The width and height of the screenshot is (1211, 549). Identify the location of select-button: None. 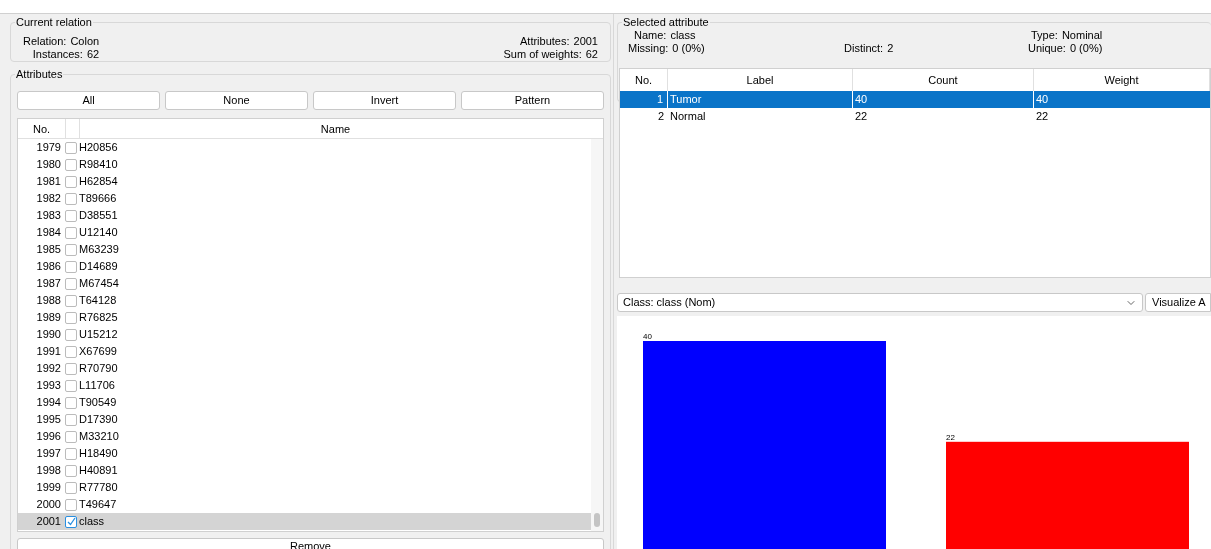
(236, 100).